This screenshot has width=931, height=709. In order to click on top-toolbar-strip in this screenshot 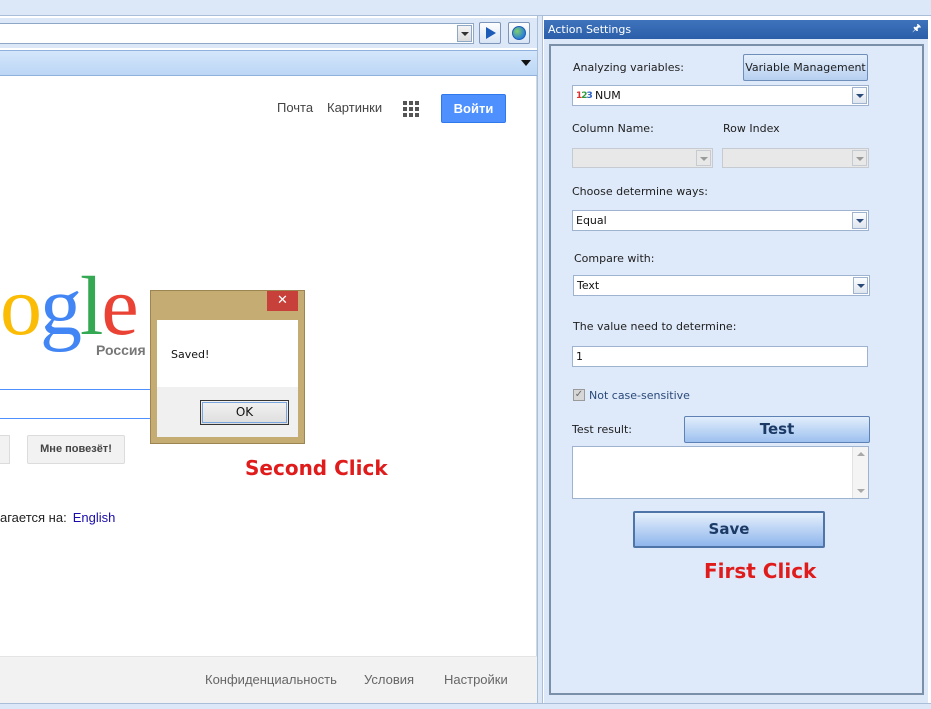, I will do `click(465, 8)`.